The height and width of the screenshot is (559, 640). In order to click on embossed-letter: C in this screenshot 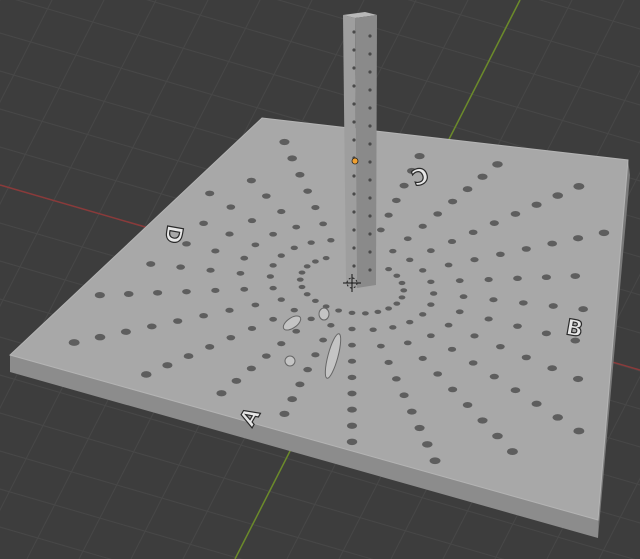, I will do `click(420, 175)`.